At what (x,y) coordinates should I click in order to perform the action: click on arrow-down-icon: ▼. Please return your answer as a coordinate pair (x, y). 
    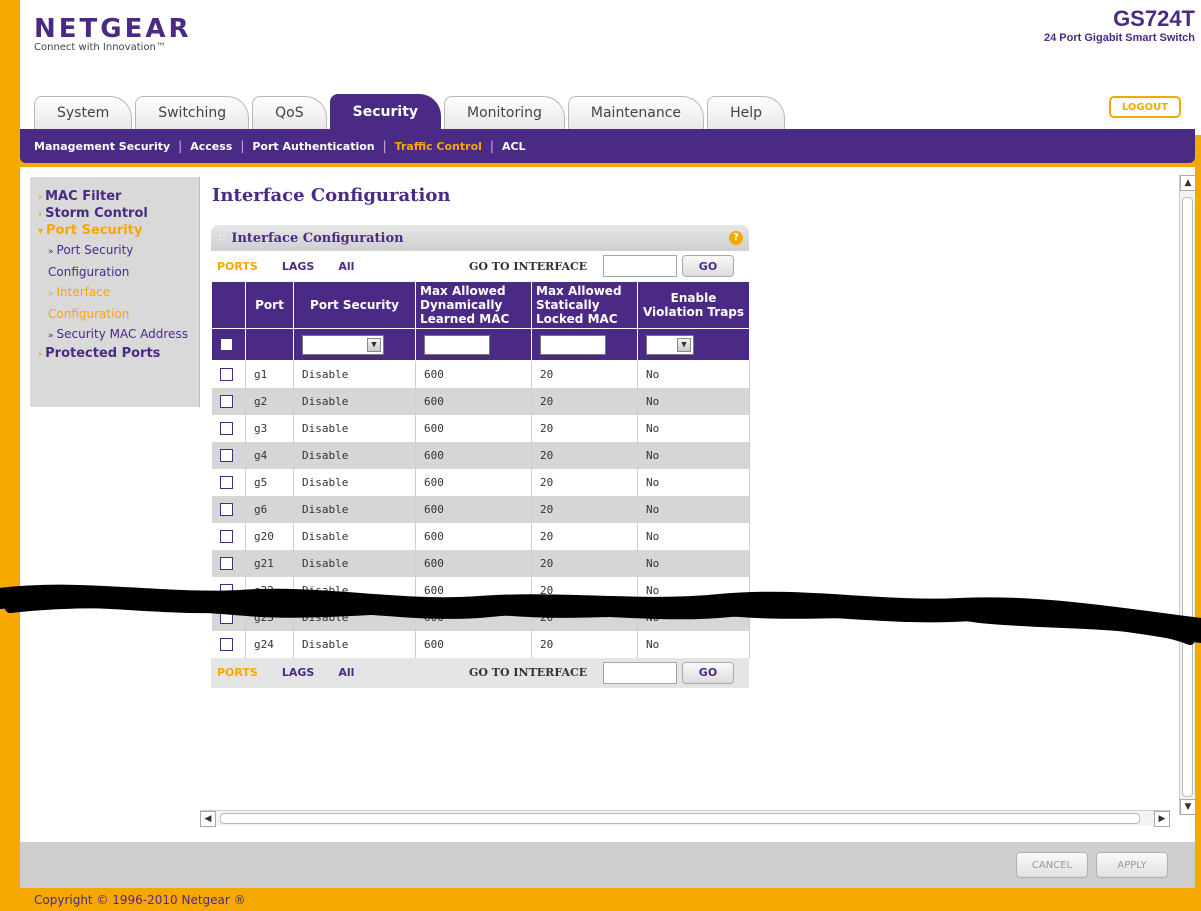
    Looking at the image, I should click on (1188, 807).